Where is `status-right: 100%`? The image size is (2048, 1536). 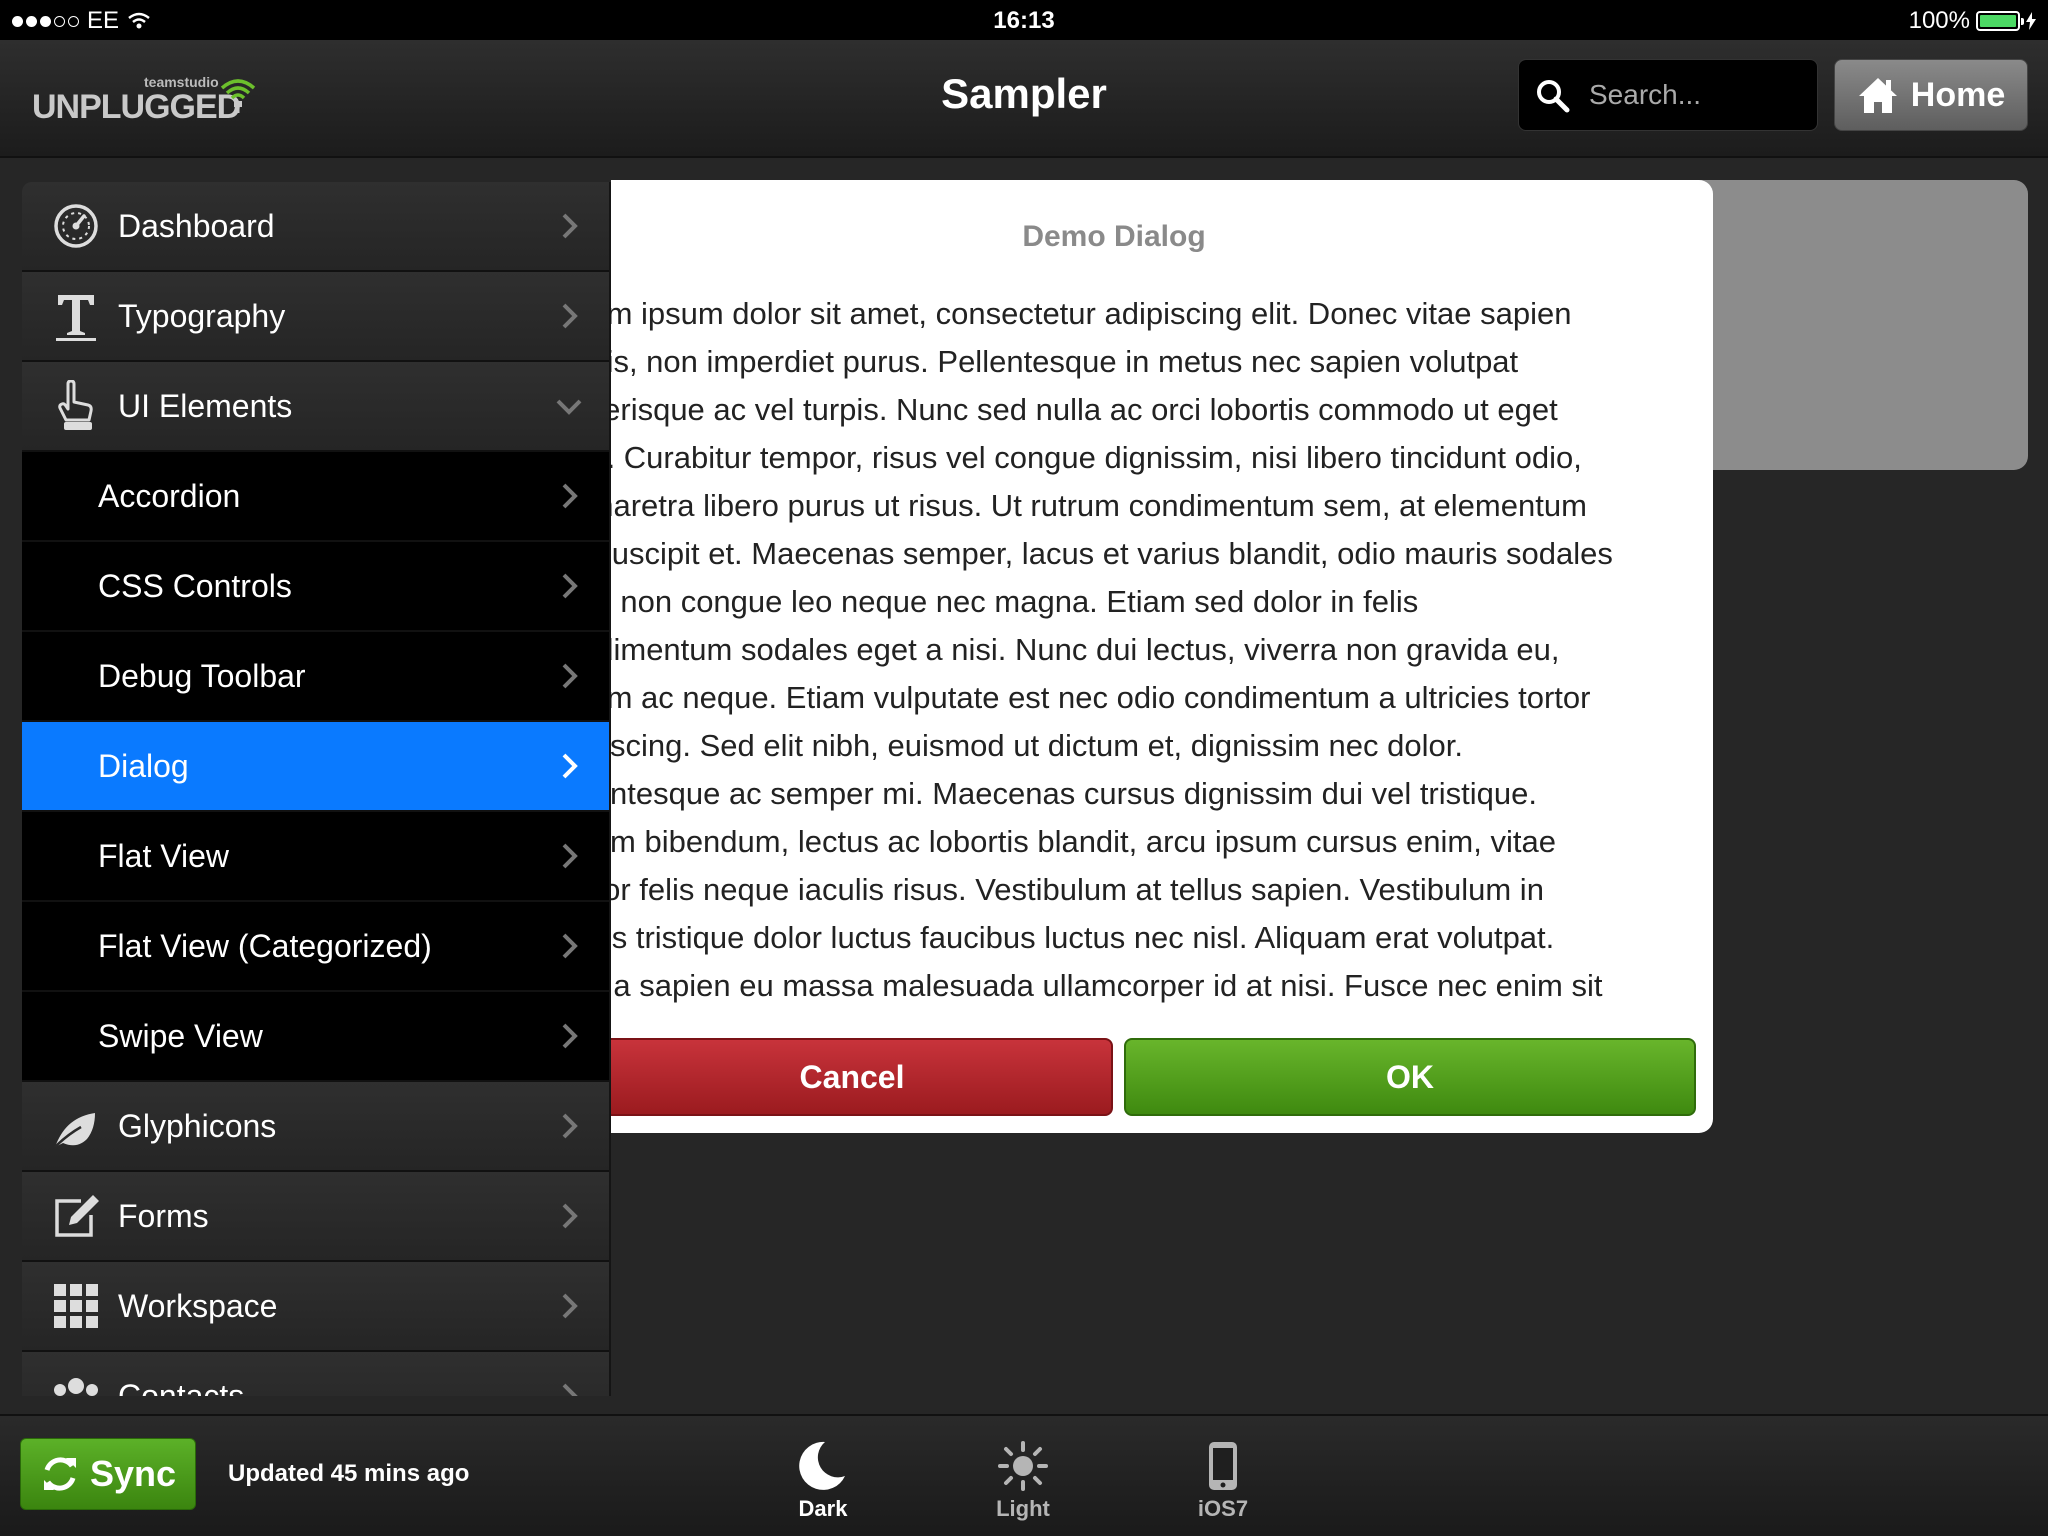 status-right: 100% is located at coordinates (1972, 21).